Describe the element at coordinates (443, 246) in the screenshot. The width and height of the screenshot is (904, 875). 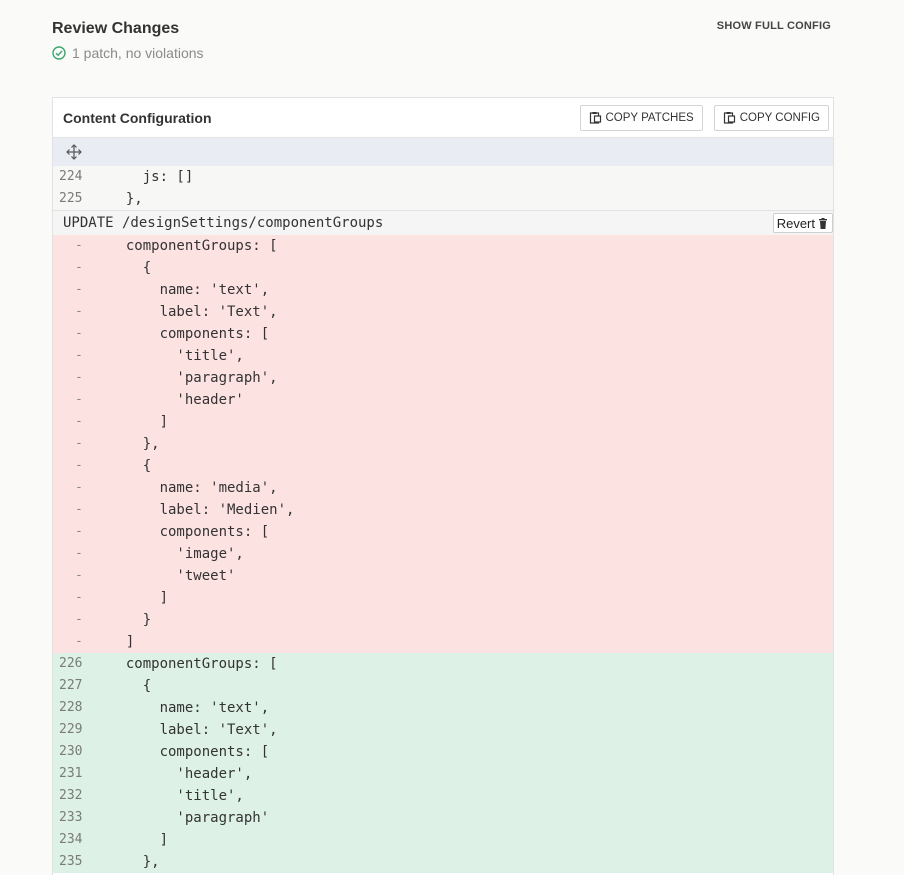
I see `removed-line: - componentGroups: [` at that location.